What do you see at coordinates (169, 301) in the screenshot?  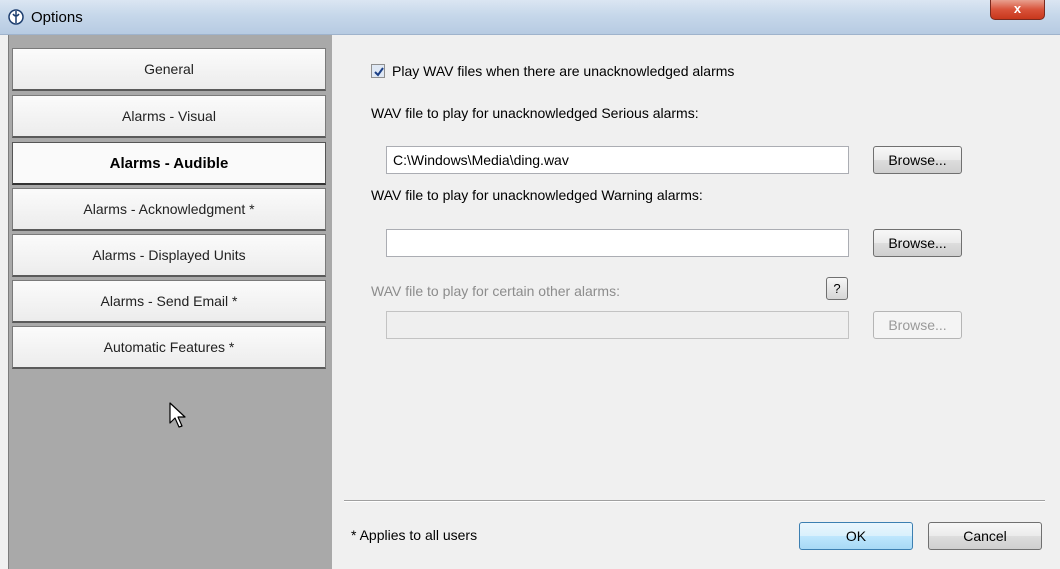 I see `sidebar-item-alarms-send-email: Alarms - Send Email *` at bounding box center [169, 301].